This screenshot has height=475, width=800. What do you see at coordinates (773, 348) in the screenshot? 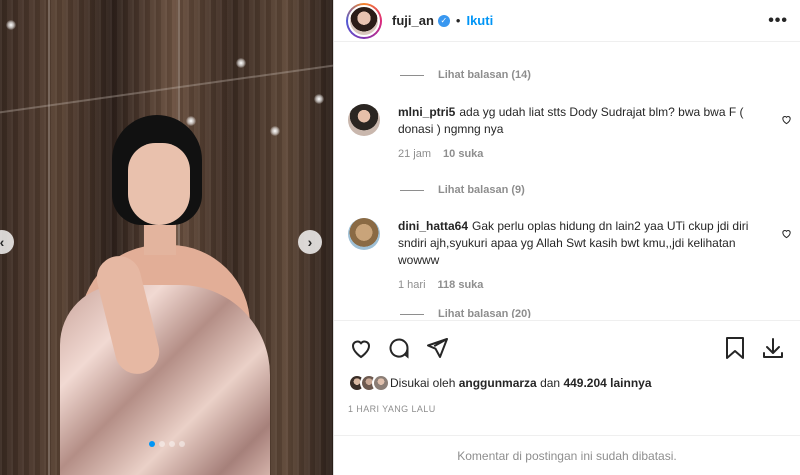
I see `download-icon` at bounding box center [773, 348].